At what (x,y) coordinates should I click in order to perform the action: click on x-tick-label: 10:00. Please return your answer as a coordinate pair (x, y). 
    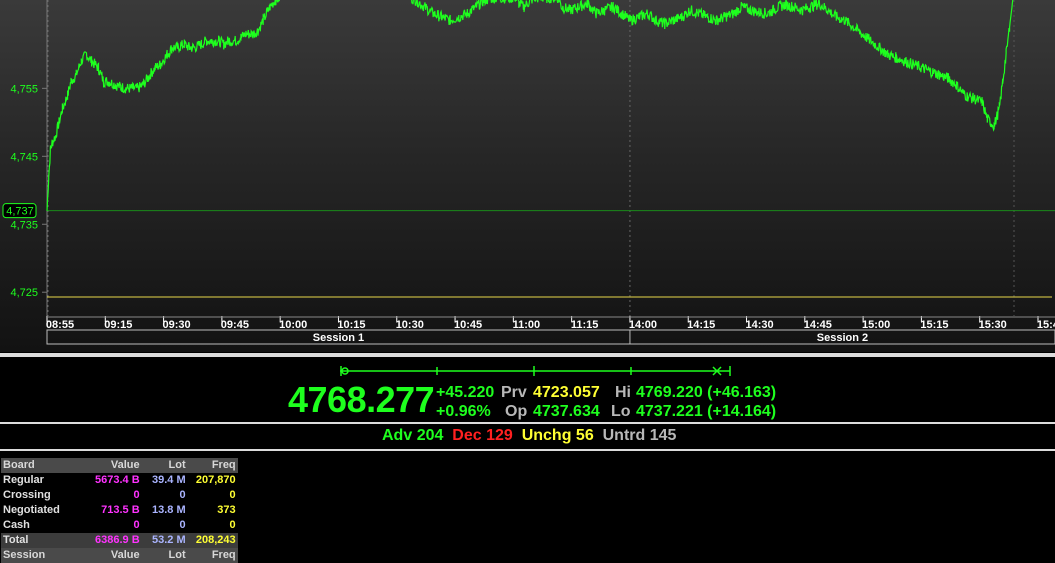
    Looking at the image, I should click on (293, 325).